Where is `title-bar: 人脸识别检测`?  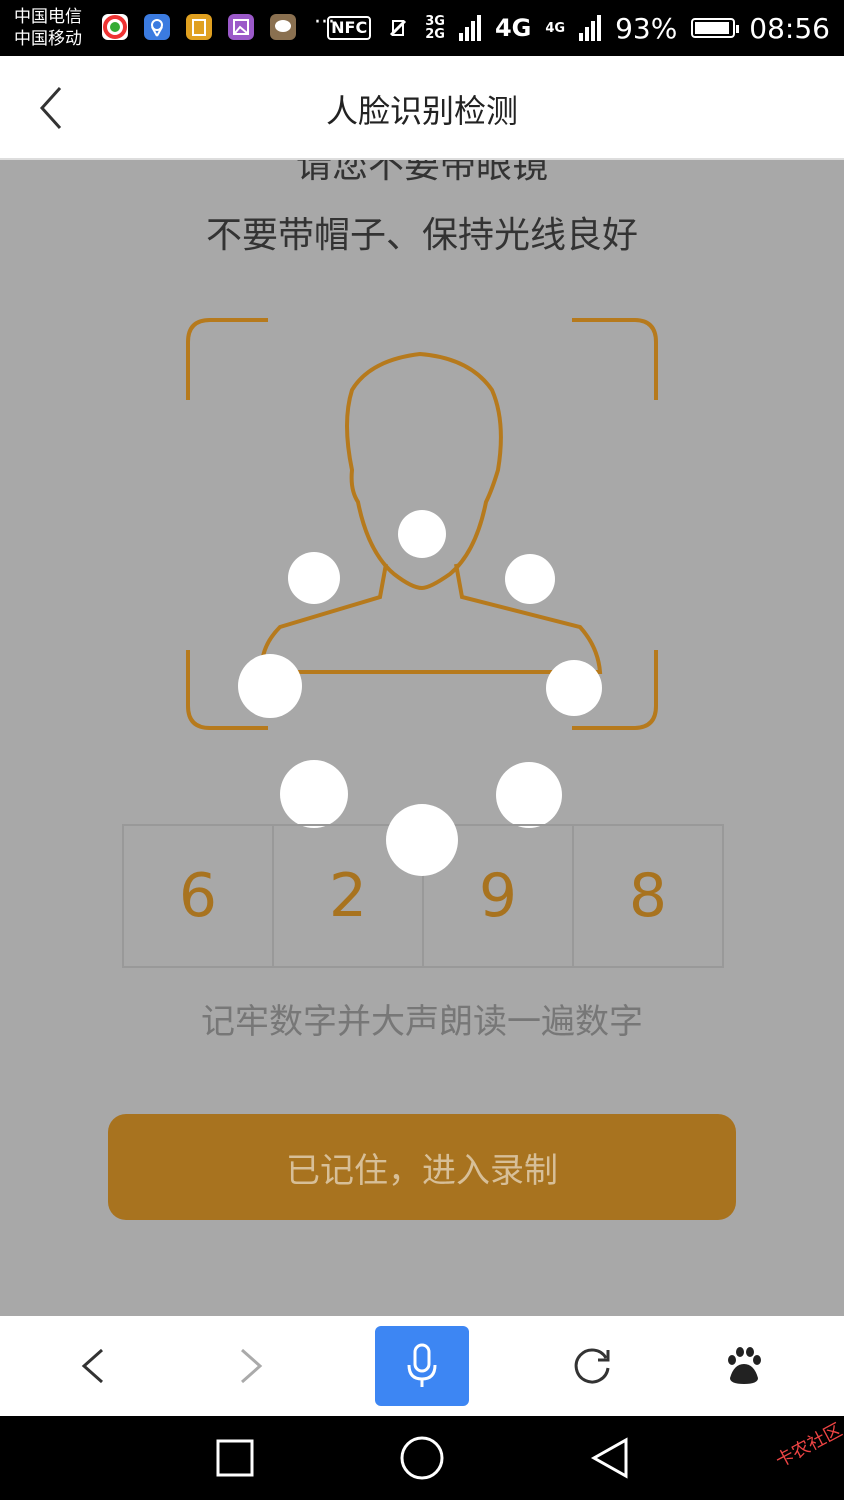
title-bar: 人脸识别检测 is located at coordinates (422, 108).